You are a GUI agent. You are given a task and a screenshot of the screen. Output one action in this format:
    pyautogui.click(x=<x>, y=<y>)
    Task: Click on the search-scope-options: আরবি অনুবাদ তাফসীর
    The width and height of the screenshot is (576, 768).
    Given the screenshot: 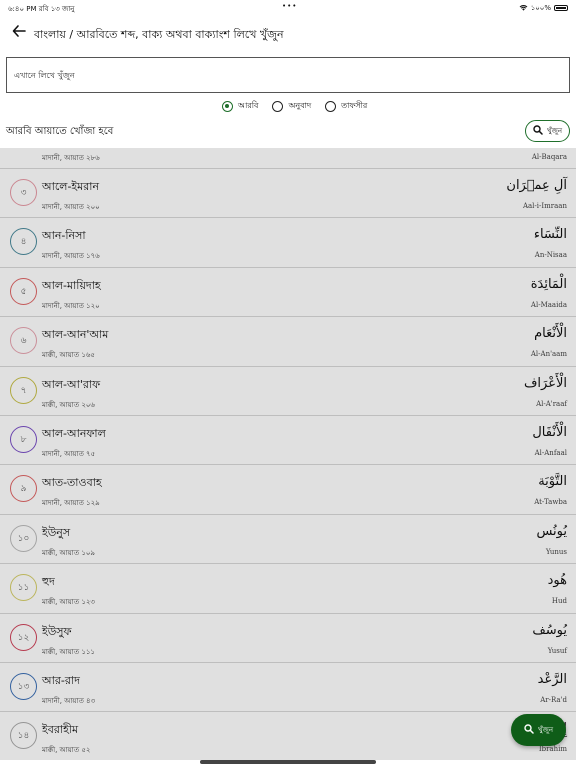 What is the action you would take?
    pyautogui.click(x=294, y=106)
    